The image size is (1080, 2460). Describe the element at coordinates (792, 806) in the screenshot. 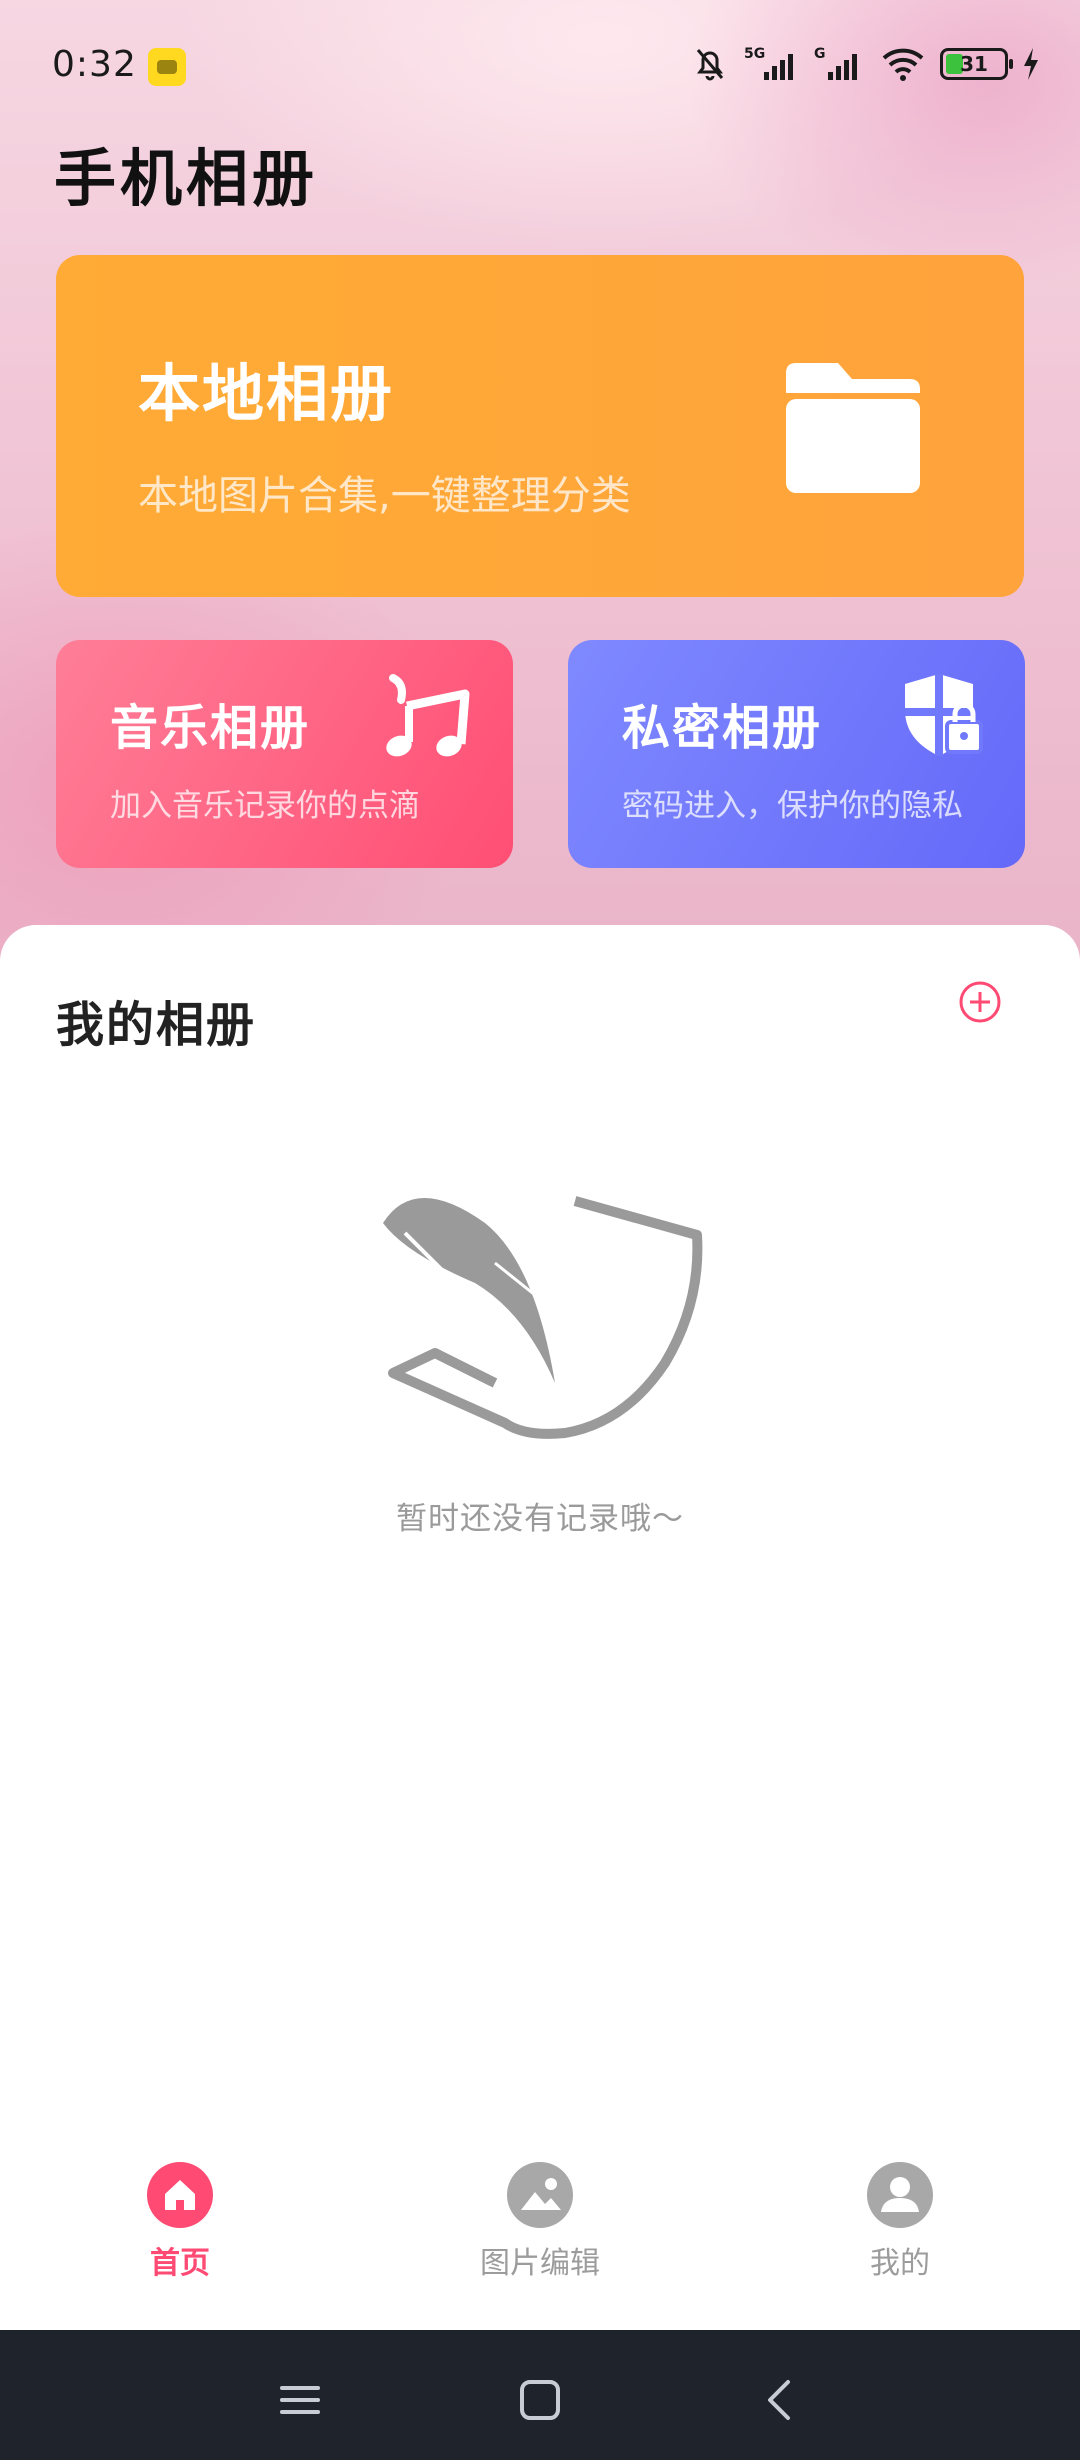

I see `private-album-subtitle: 密码进入，保护你的隐私` at that location.